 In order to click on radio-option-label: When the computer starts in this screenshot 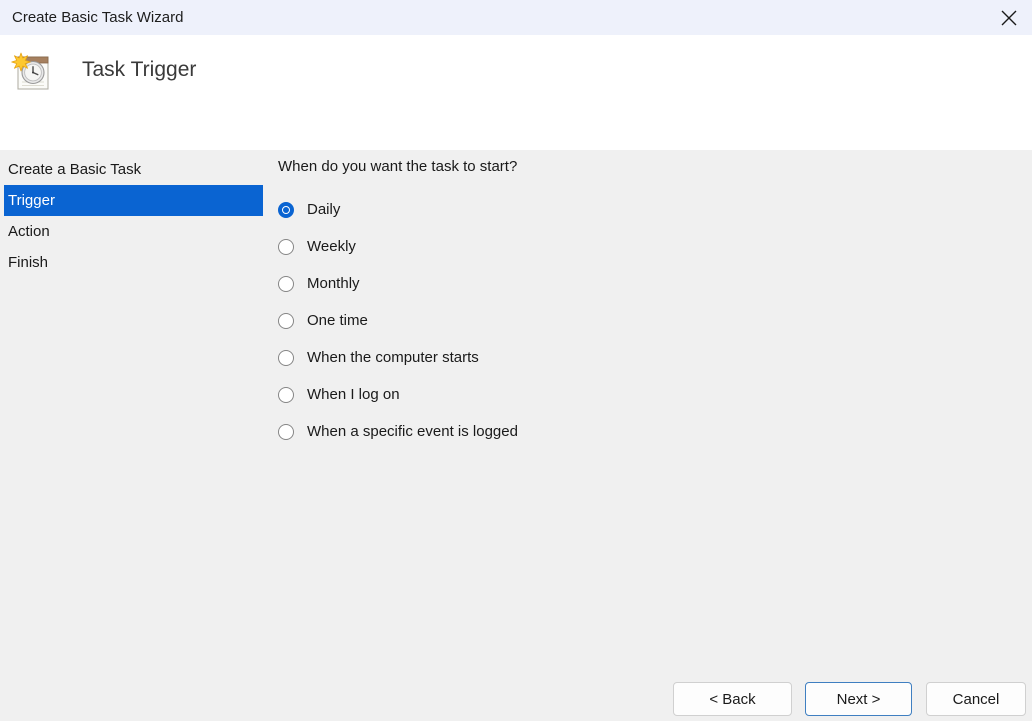, I will do `click(393, 357)`.